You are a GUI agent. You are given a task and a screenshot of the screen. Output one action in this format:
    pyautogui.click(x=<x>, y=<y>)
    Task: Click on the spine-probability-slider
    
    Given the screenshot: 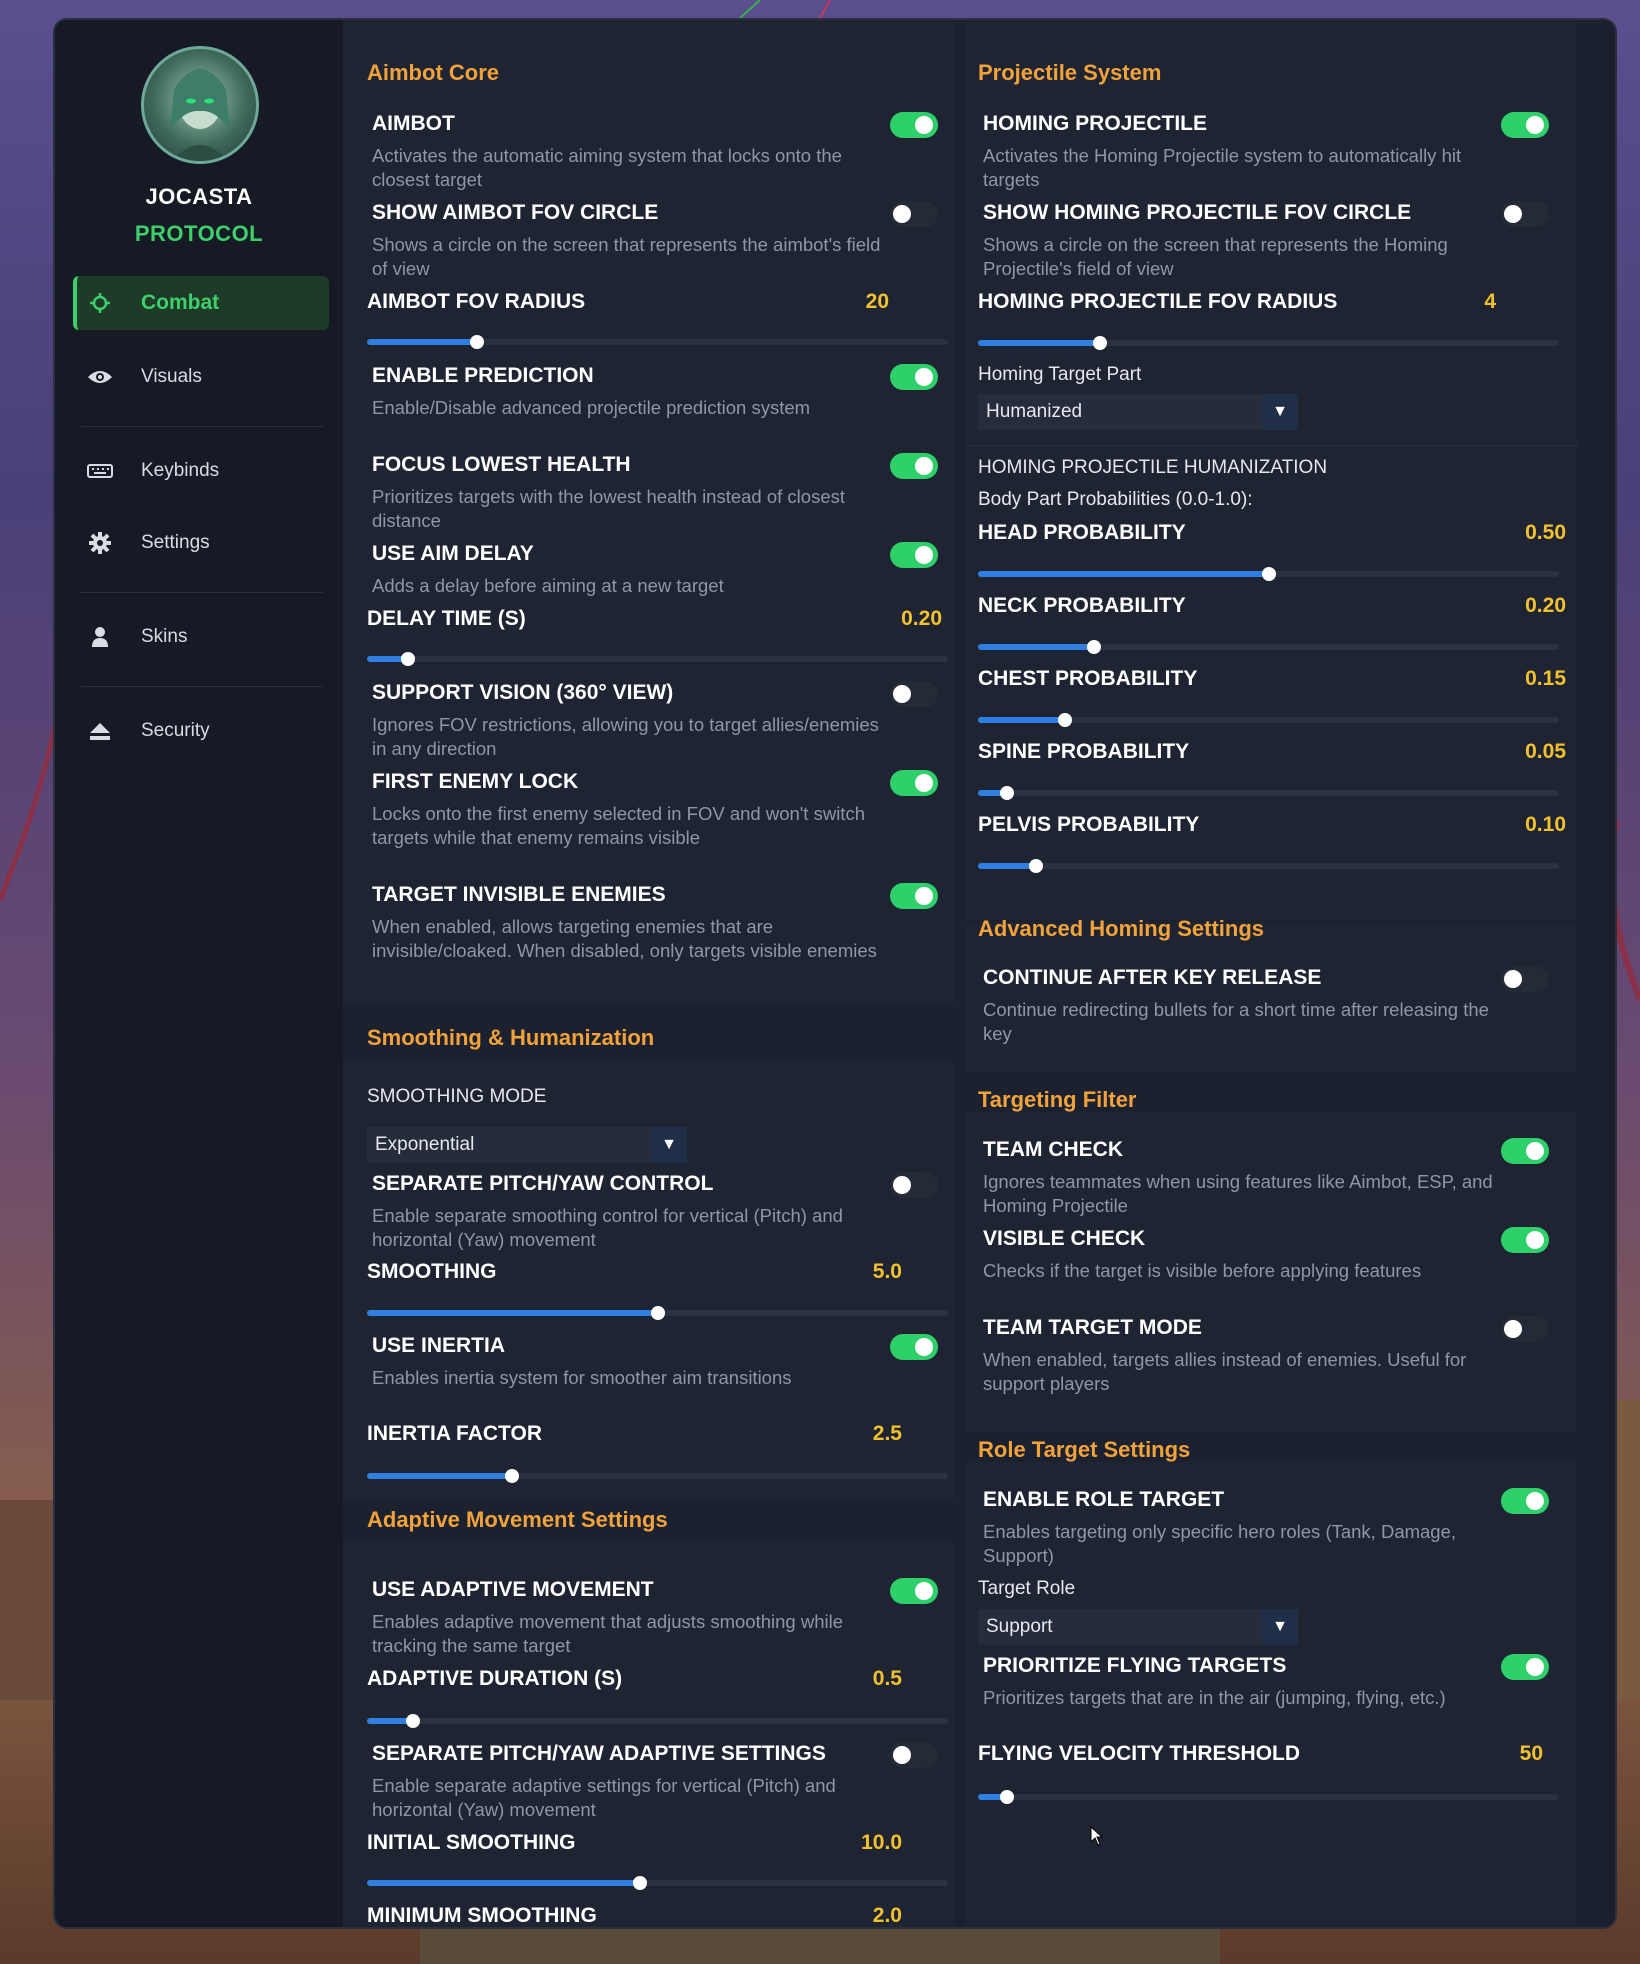 What is the action you would take?
    pyautogui.click(x=1268, y=793)
    